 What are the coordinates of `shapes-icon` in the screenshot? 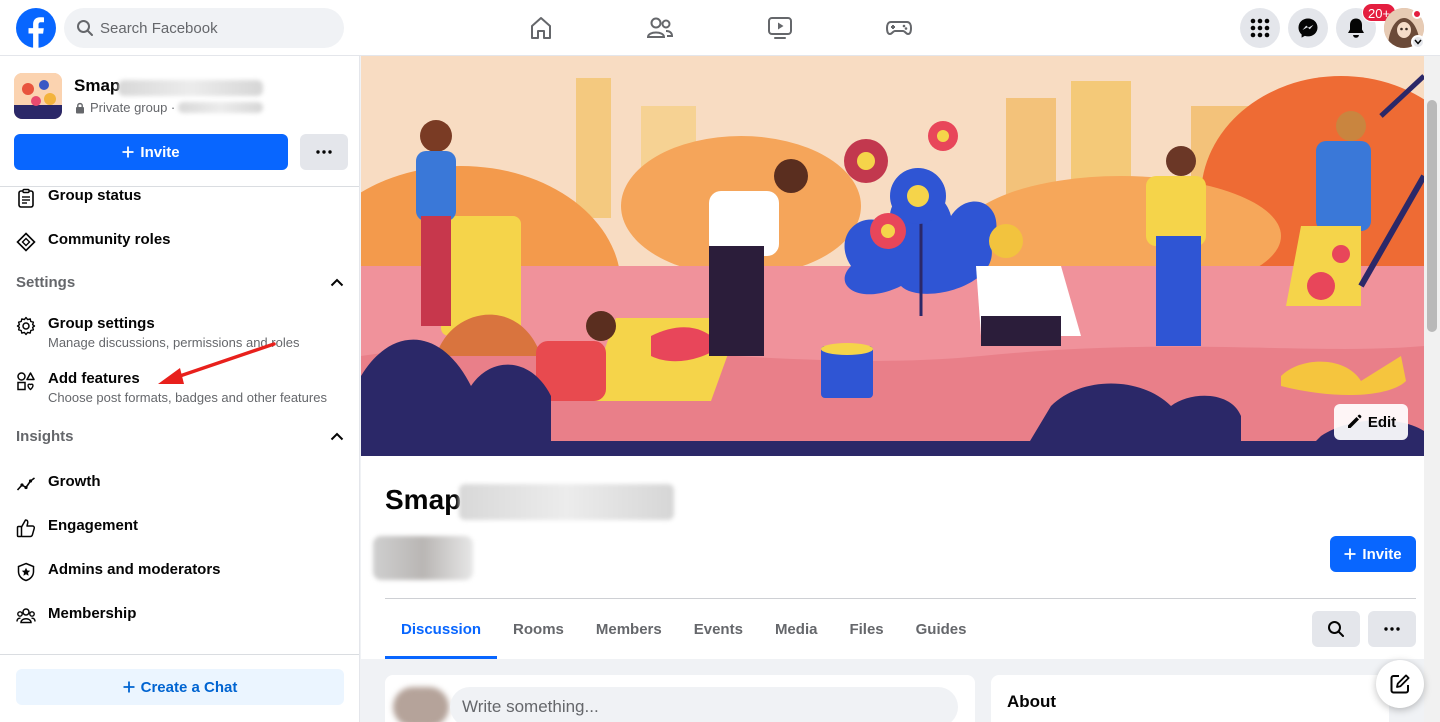 It's located at (26, 381).